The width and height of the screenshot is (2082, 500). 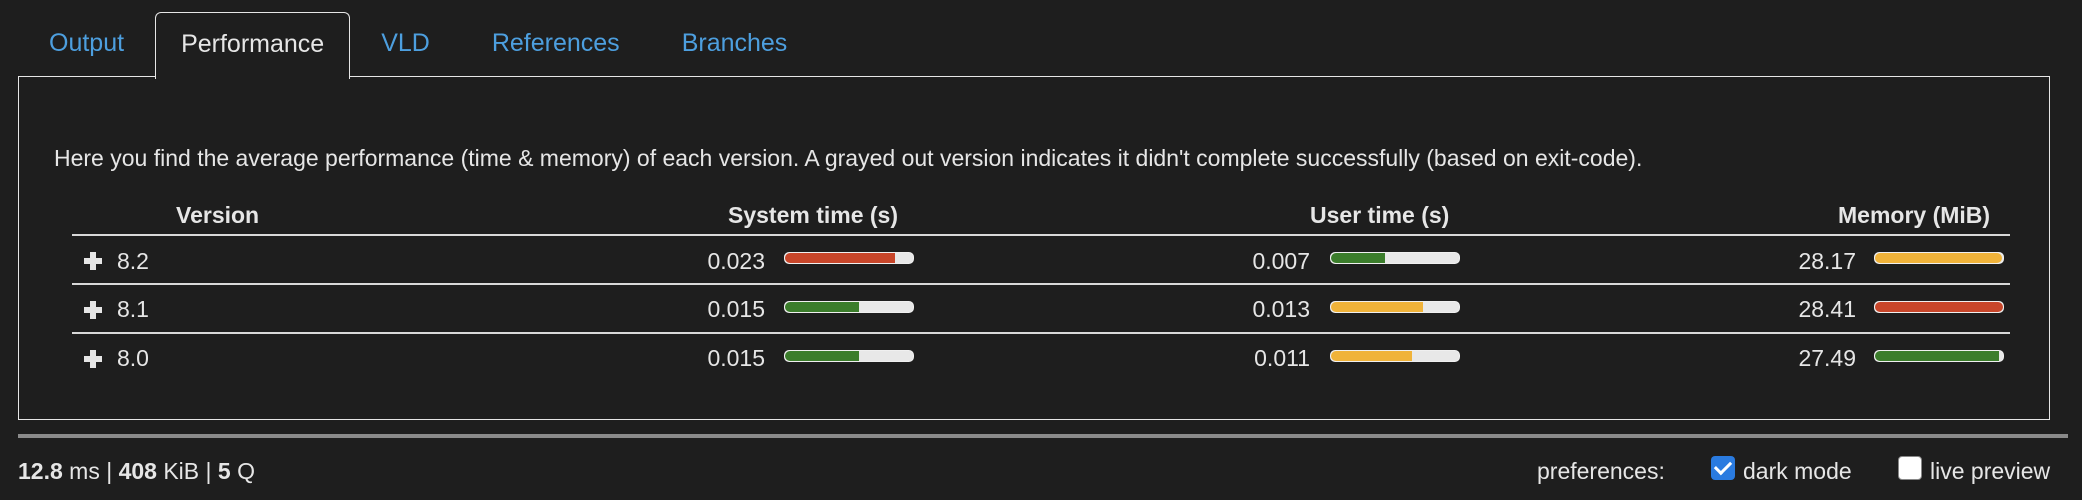 What do you see at coordinates (813, 215) in the screenshot?
I see `column-header-system-time: System time (s)` at bounding box center [813, 215].